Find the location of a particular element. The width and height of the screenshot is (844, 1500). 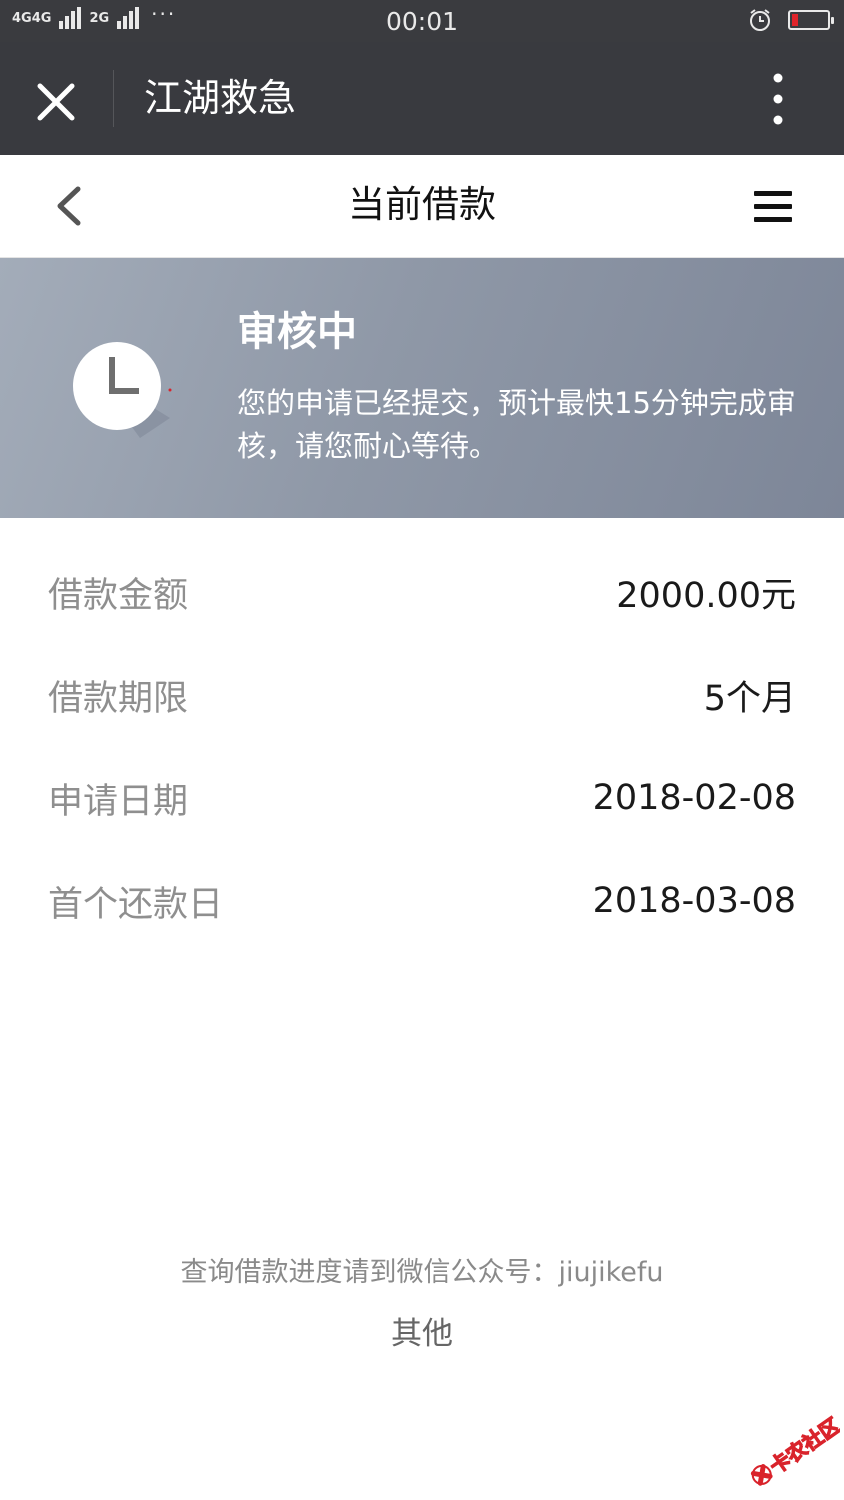

page-title: 当前借款 is located at coordinates (422, 204).